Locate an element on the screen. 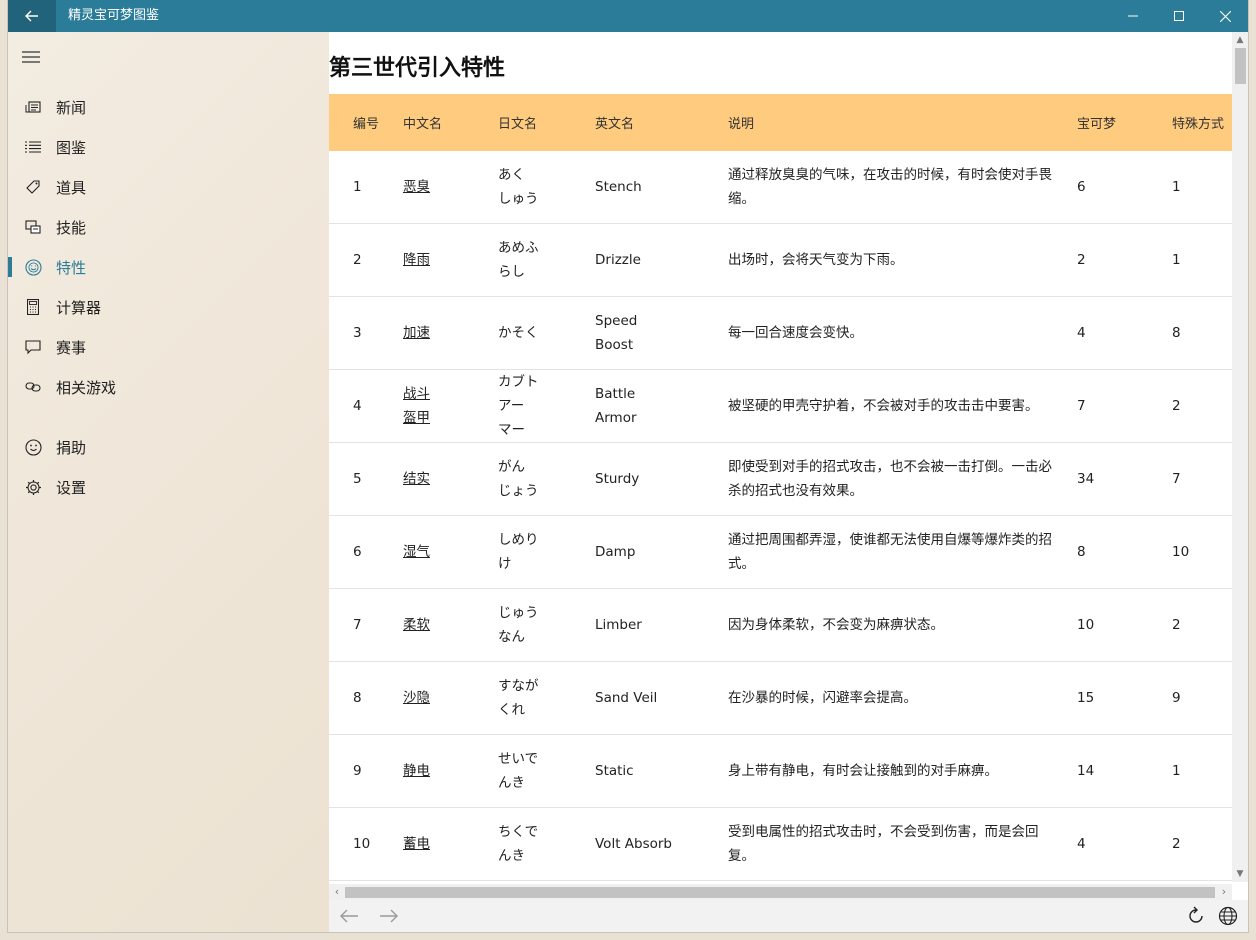 The image size is (1256, 940). page-title: 第三世代引入特性 is located at coordinates (417, 68).